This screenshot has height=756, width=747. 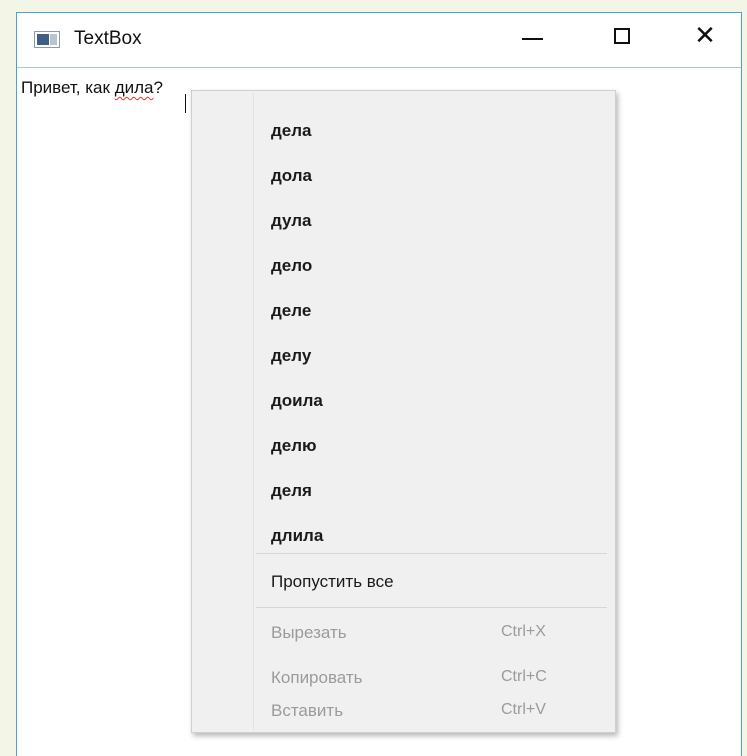 What do you see at coordinates (379, 40) in the screenshot?
I see `title-bar: TextBox ✕` at bounding box center [379, 40].